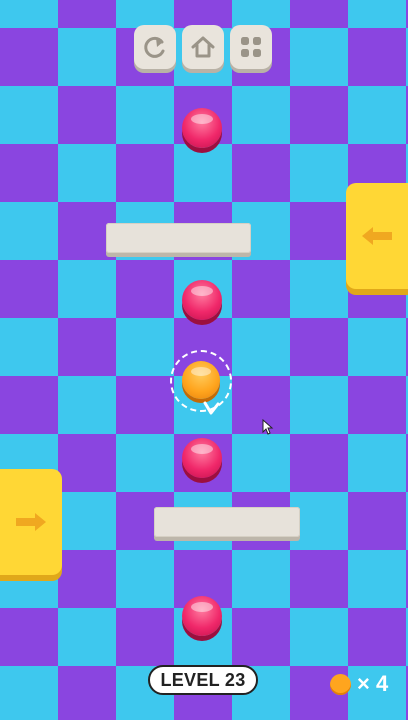 Image resolution: width=408 pixels, height=720 pixels. I want to click on coin-count-label: × 4, so click(373, 683).